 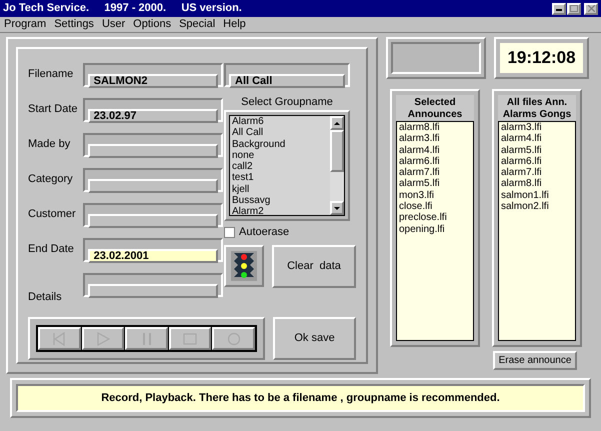 I want to click on field-label: Filename, so click(x=51, y=74).